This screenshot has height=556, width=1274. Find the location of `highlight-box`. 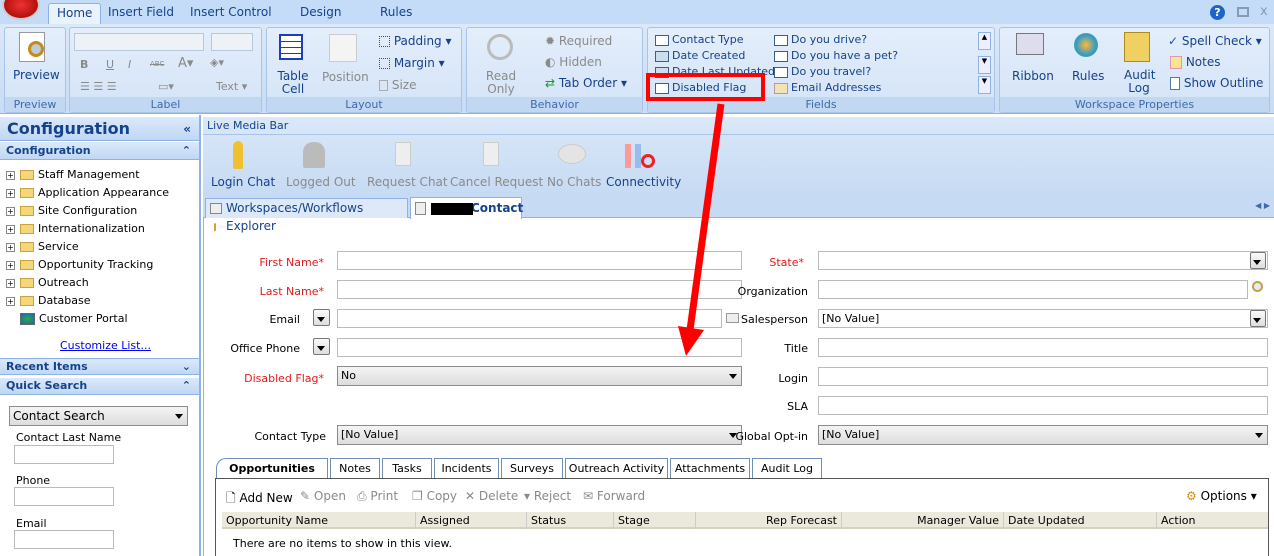

highlight-box is located at coordinates (705, 87).